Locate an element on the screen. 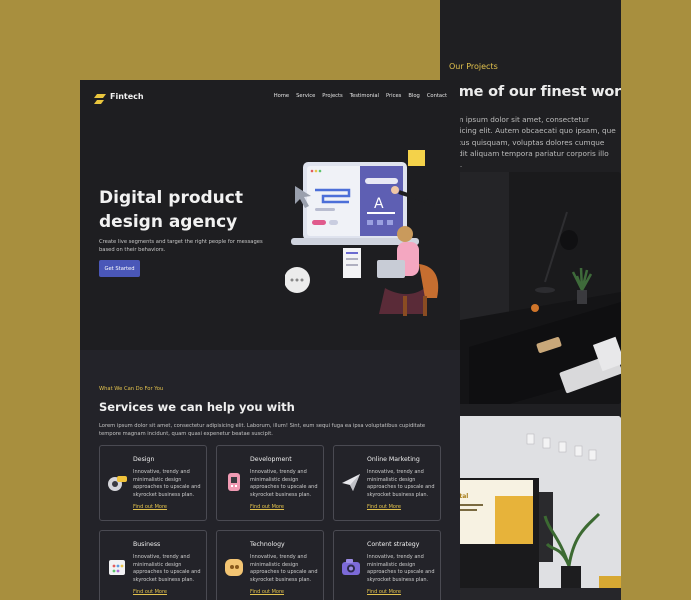 Image resolution: width=691 pixels, height=600 pixels. paper-plane-icon is located at coordinates (351, 482).